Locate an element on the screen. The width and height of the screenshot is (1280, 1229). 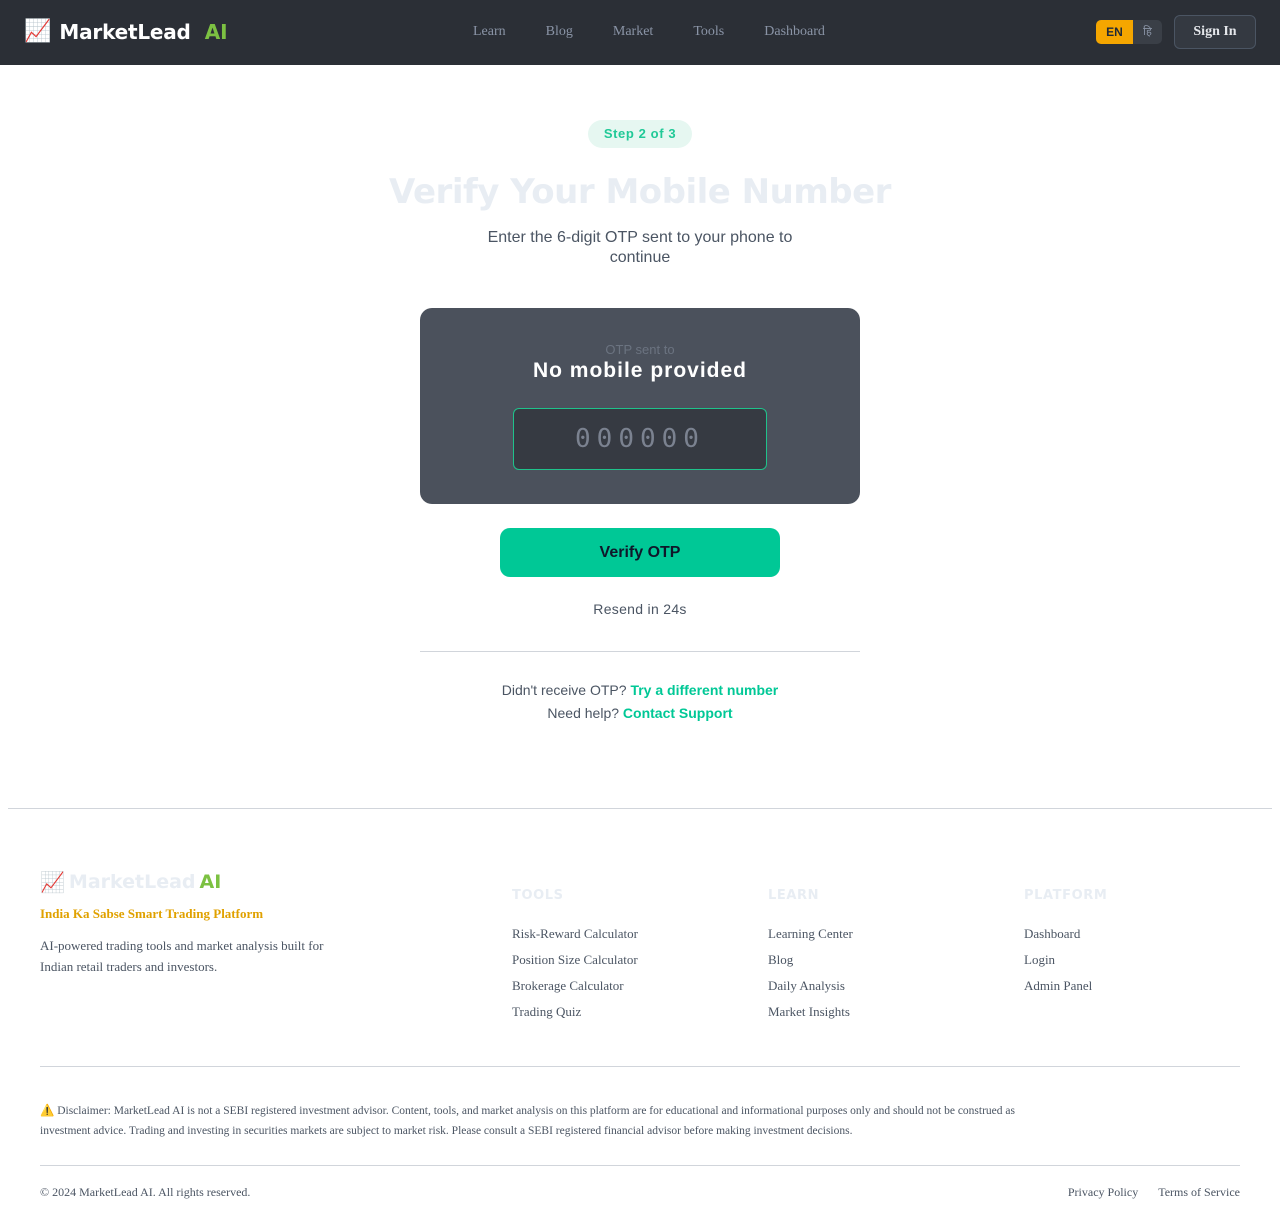
help-row-support: Need help? Contact Support is located at coordinates (640, 713).